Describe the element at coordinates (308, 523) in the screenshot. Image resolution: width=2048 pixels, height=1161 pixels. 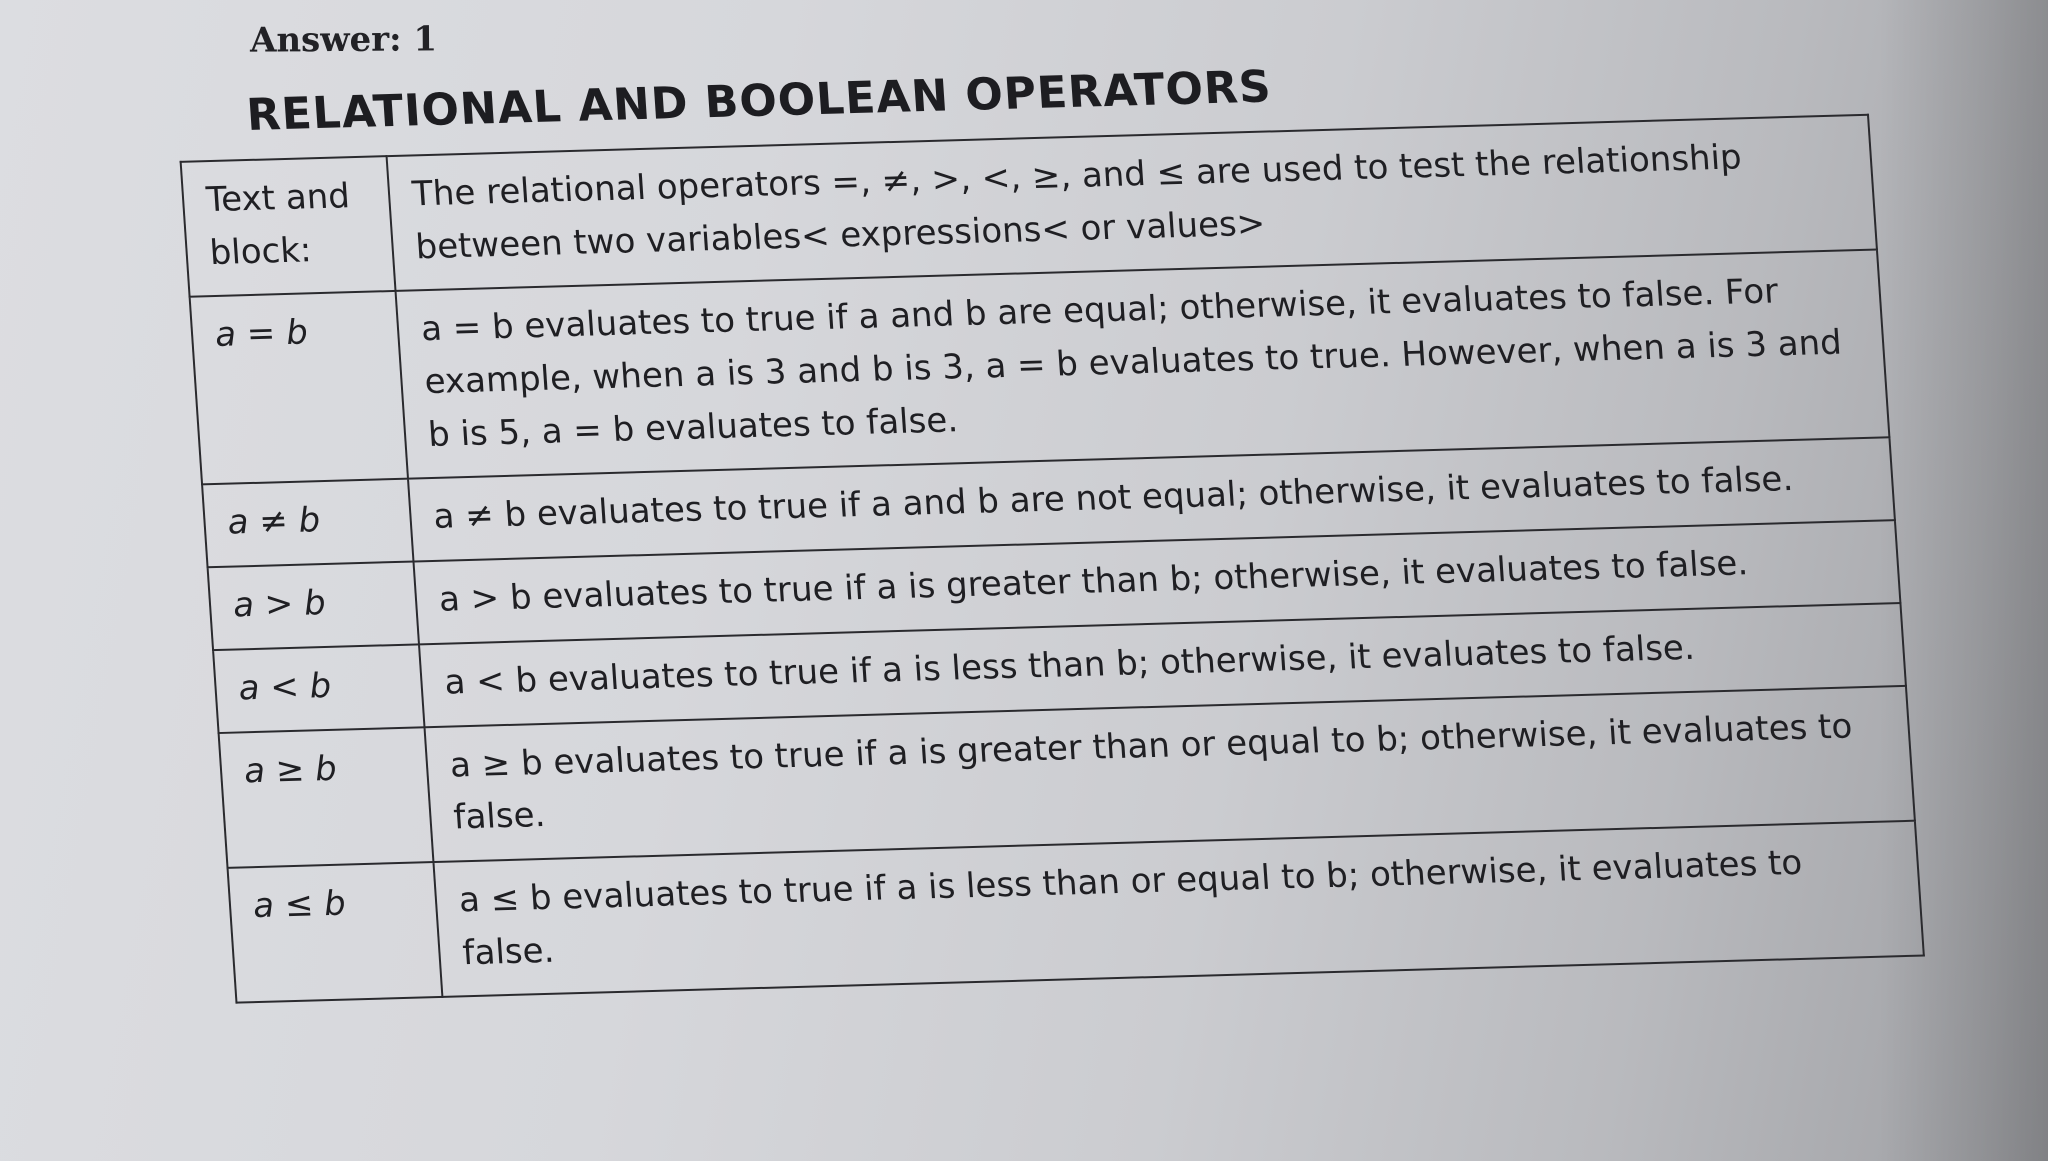
I see `operator-cell: a ≠ b` at that location.